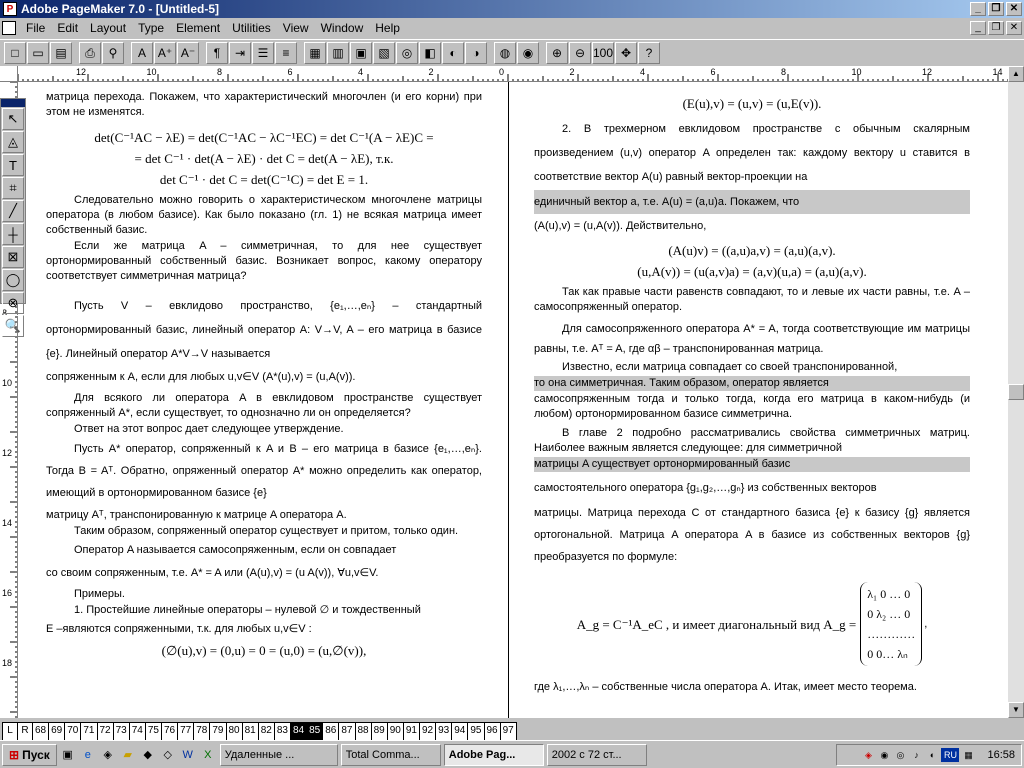 The width and height of the screenshot is (1024, 768). I want to click on page-tab: 88, so click(363, 731).